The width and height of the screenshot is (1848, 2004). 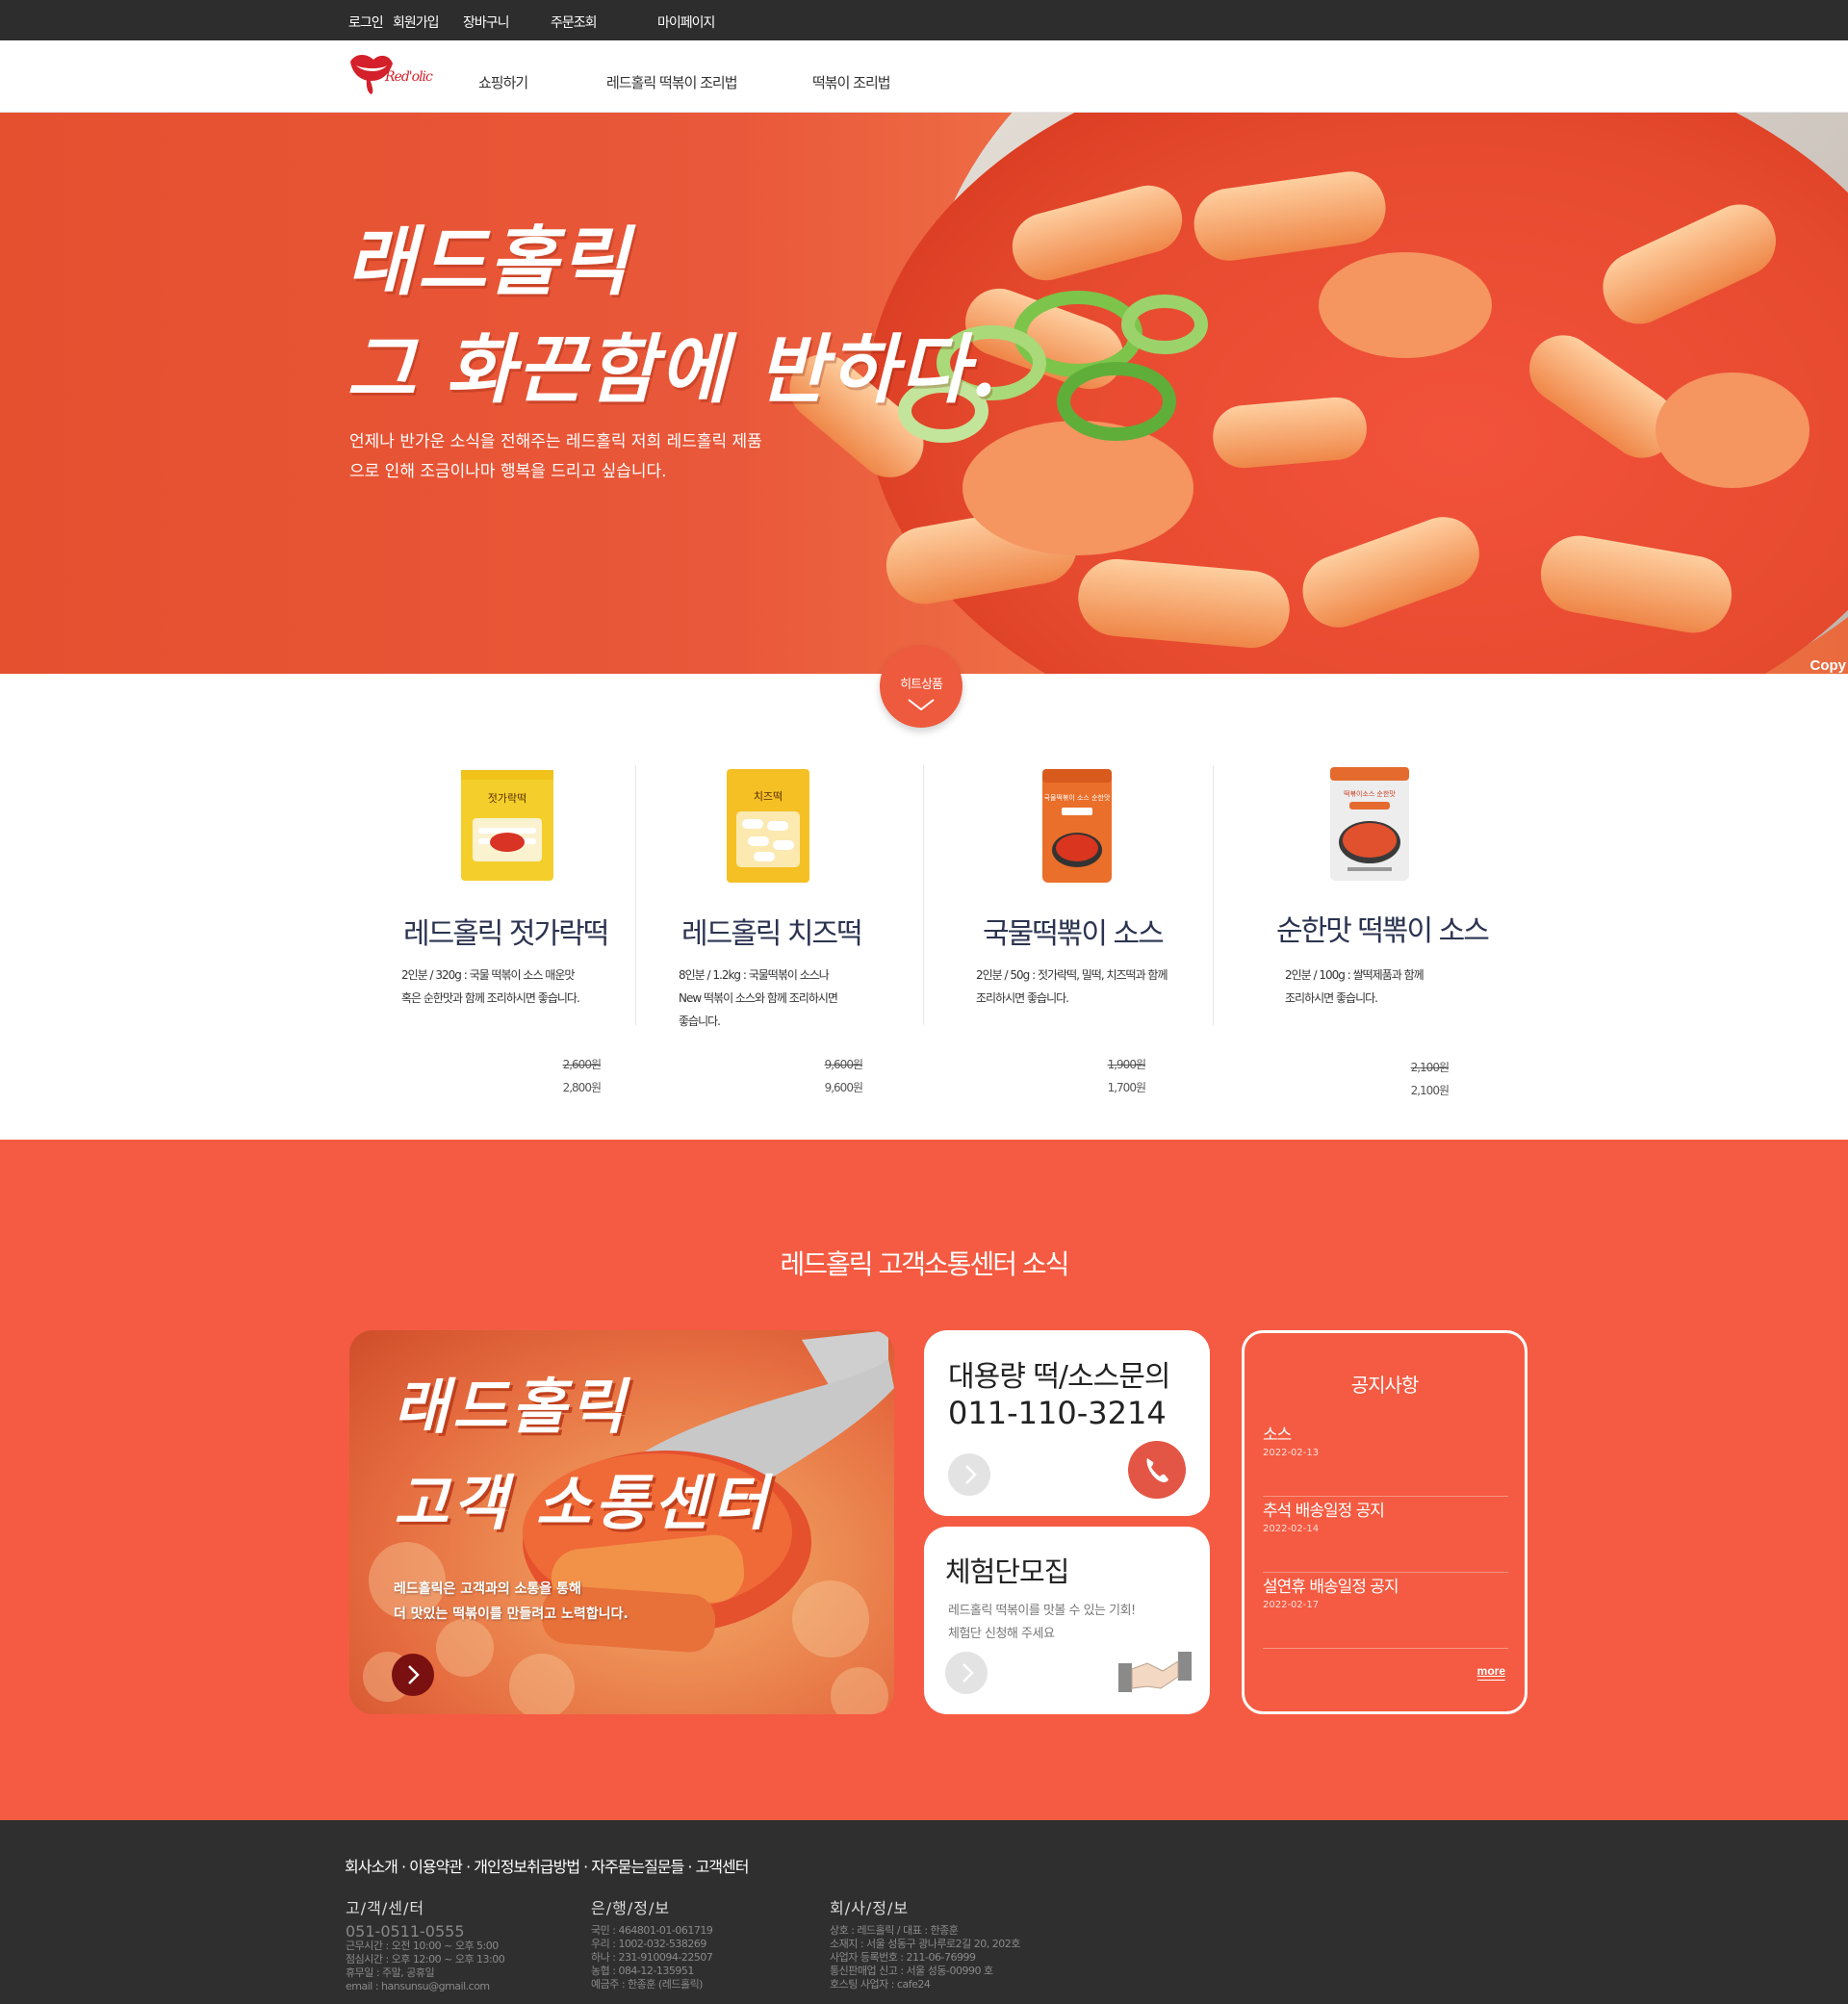 What do you see at coordinates (508, 471) in the screenshot?
I see `hero-desc-line-2: 으로 인해 조금이나마 행복을 드리고 싶습니다.` at bounding box center [508, 471].